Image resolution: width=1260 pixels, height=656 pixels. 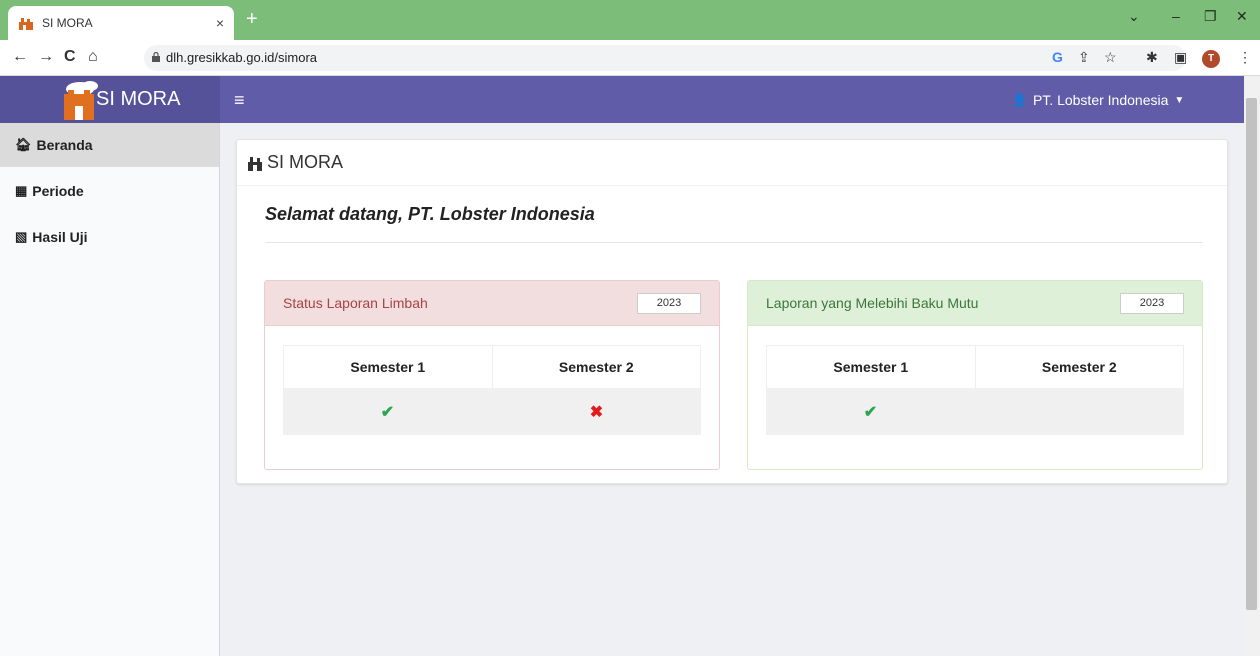 What do you see at coordinates (93, 57) in the screenshot?
I see `home-icon: ⌂` at bounding box center [93, 57].